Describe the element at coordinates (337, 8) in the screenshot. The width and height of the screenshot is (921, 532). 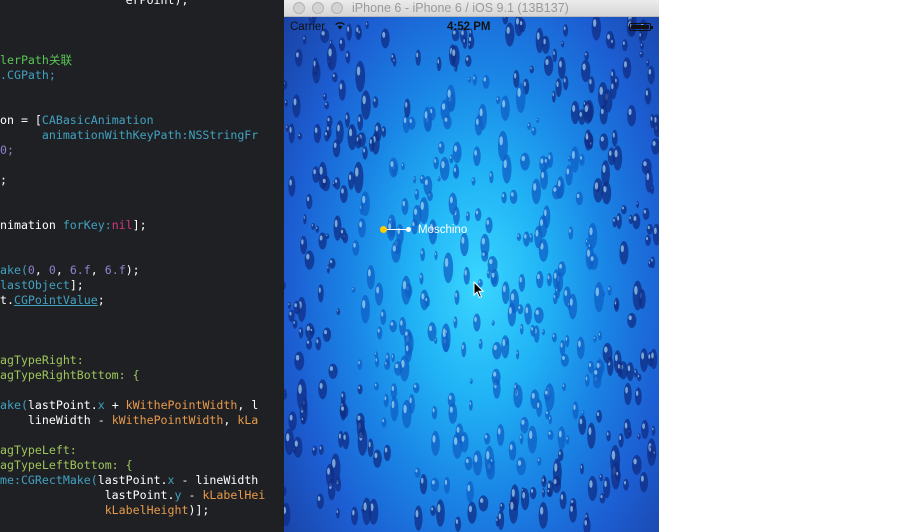
I see `zoom-window-button` at that location.